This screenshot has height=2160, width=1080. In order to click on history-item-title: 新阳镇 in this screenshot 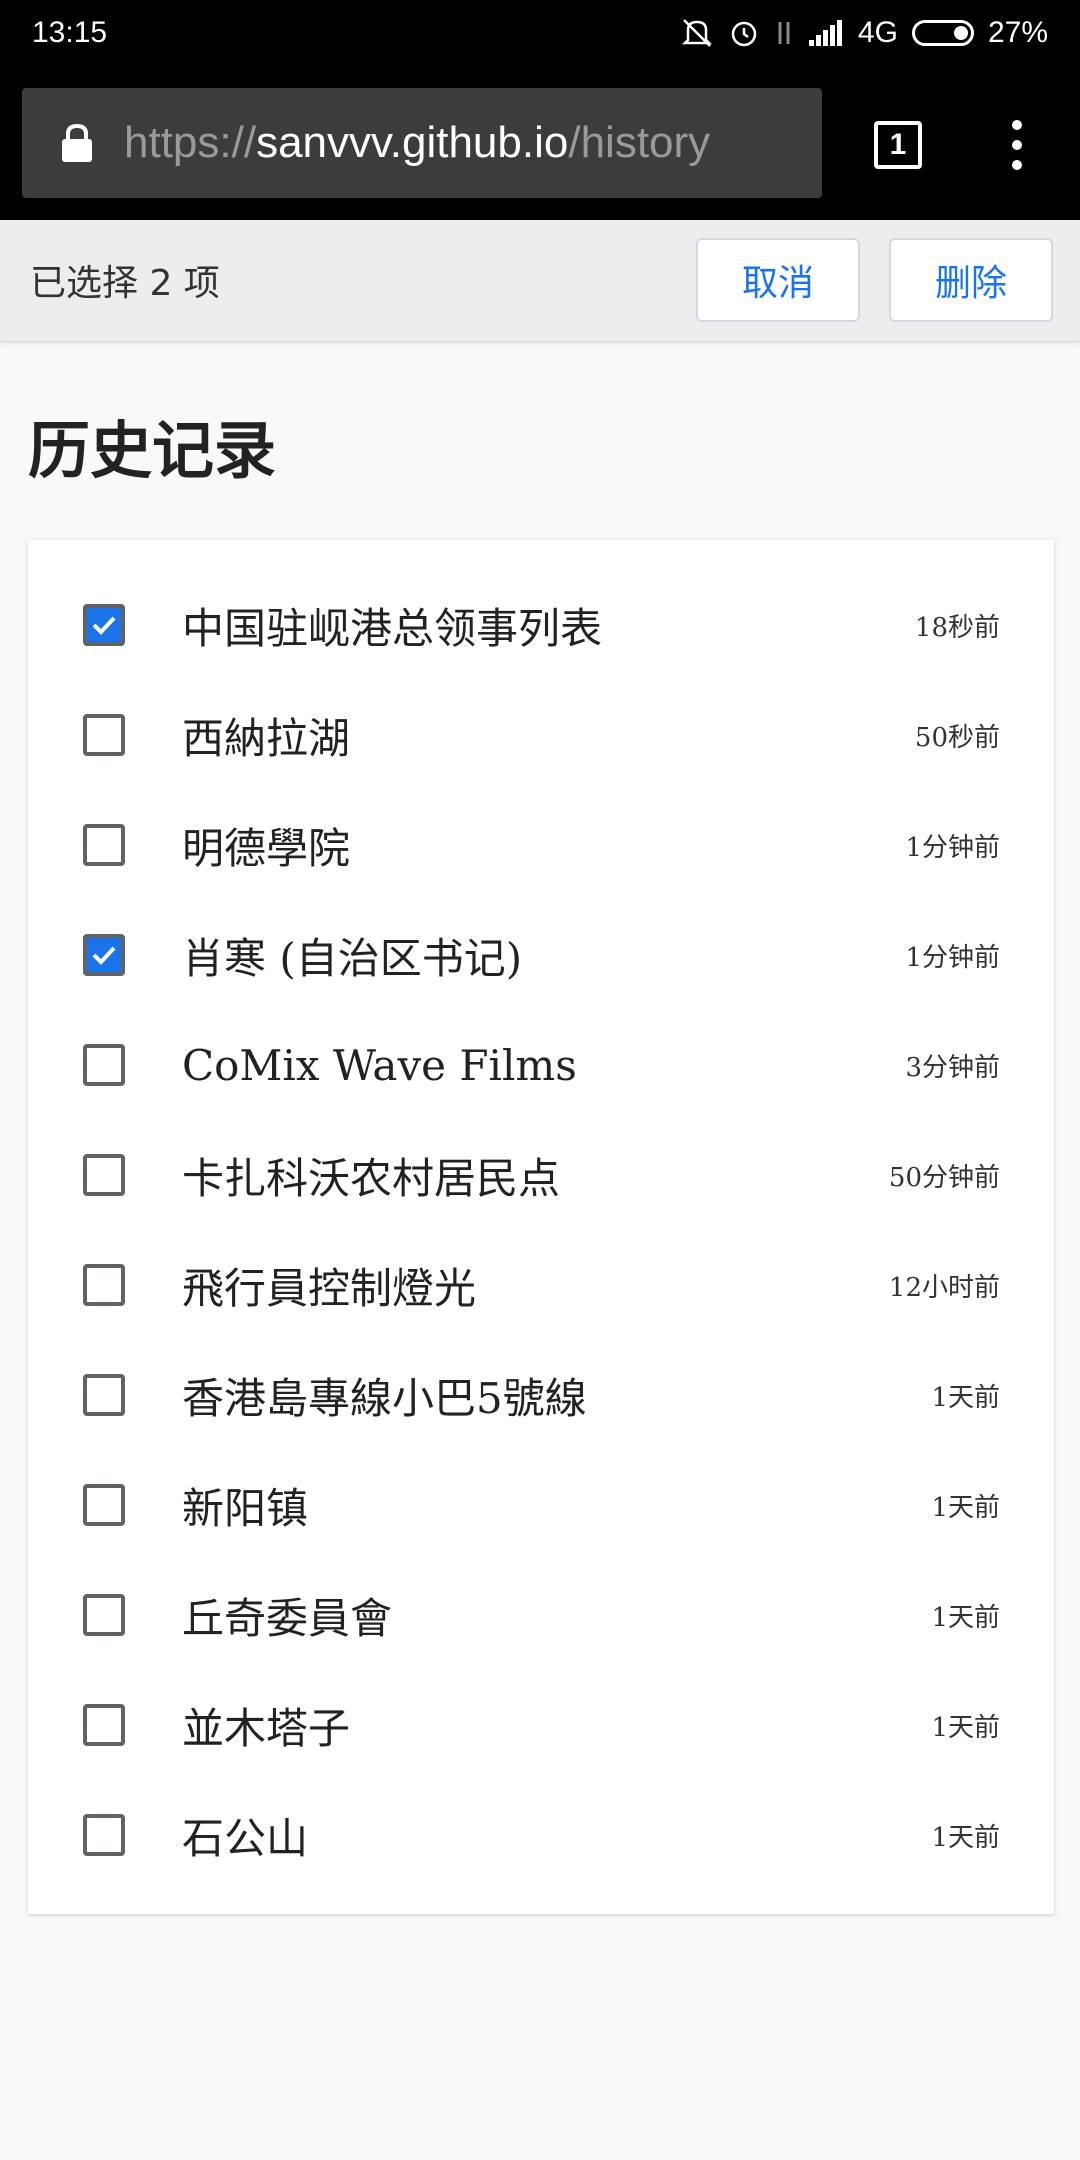, I will do `click(245, 1505)`.